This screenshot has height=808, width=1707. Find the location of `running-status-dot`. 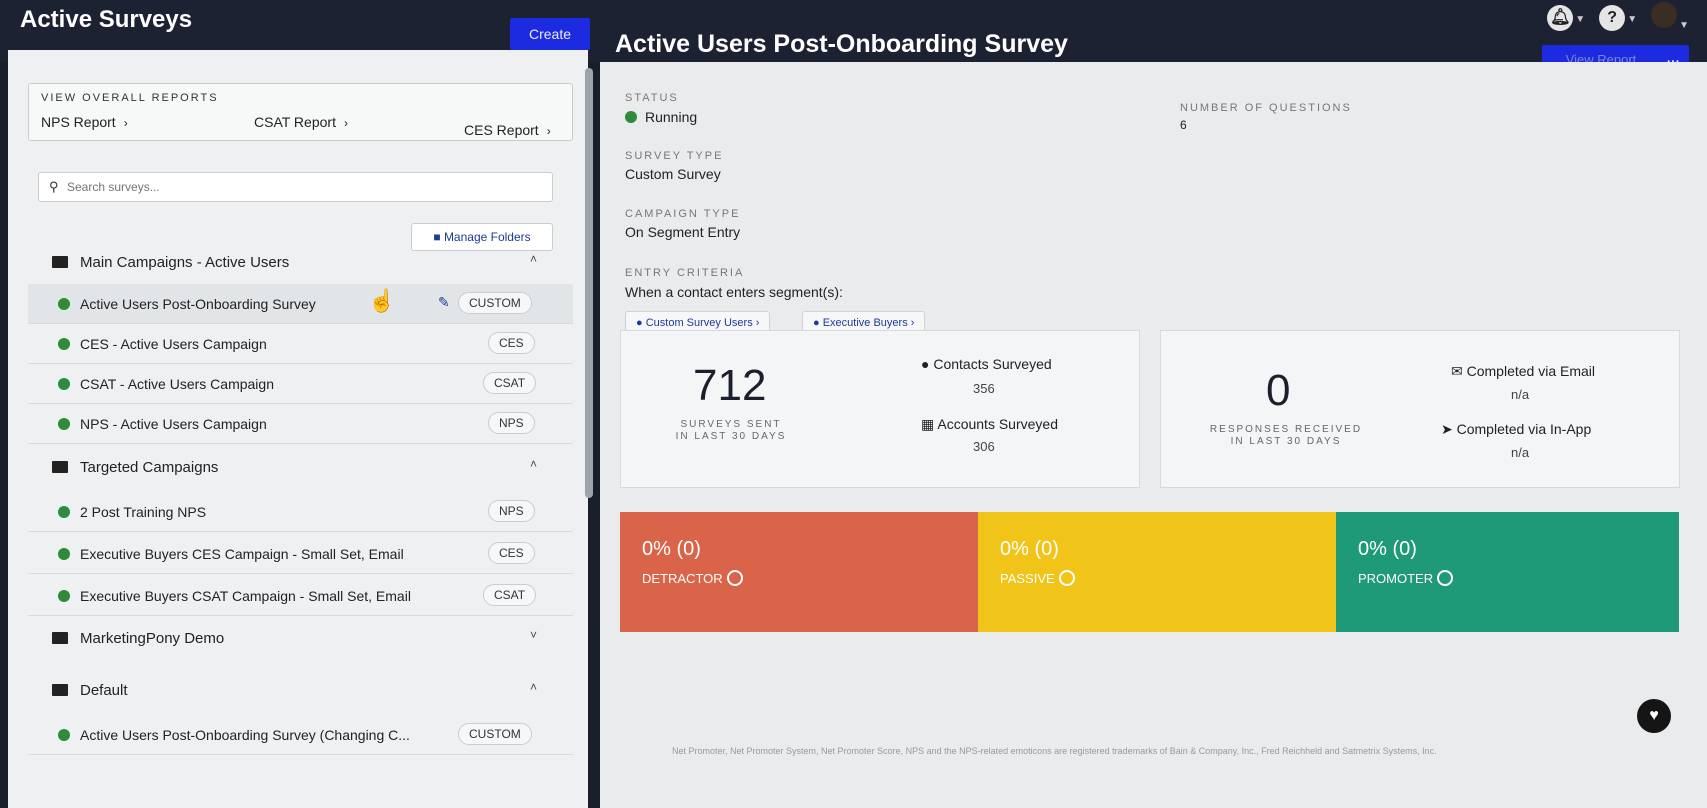

running-status-dot is located at coordinates (631, 117).